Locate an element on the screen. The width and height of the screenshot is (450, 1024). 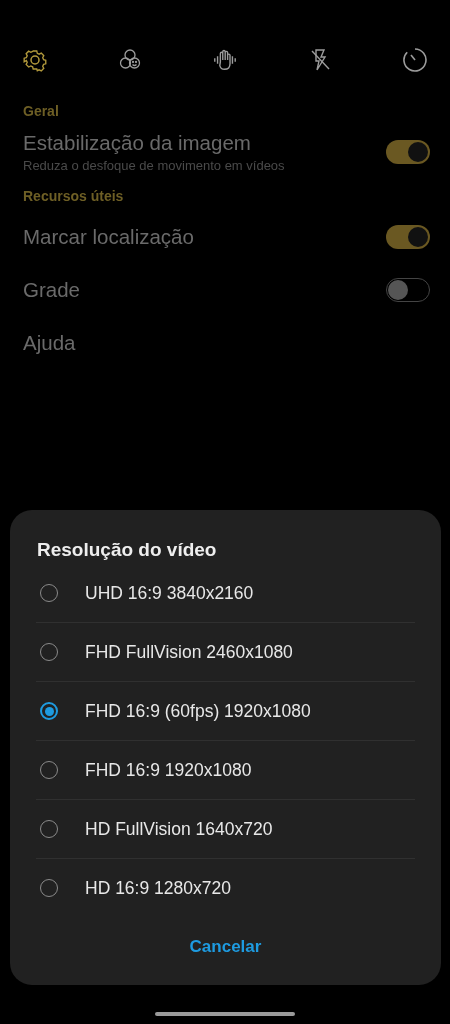
option-label: FHD 16:9 (60fps) 1920x1080 is located at coordinates (198, 711).